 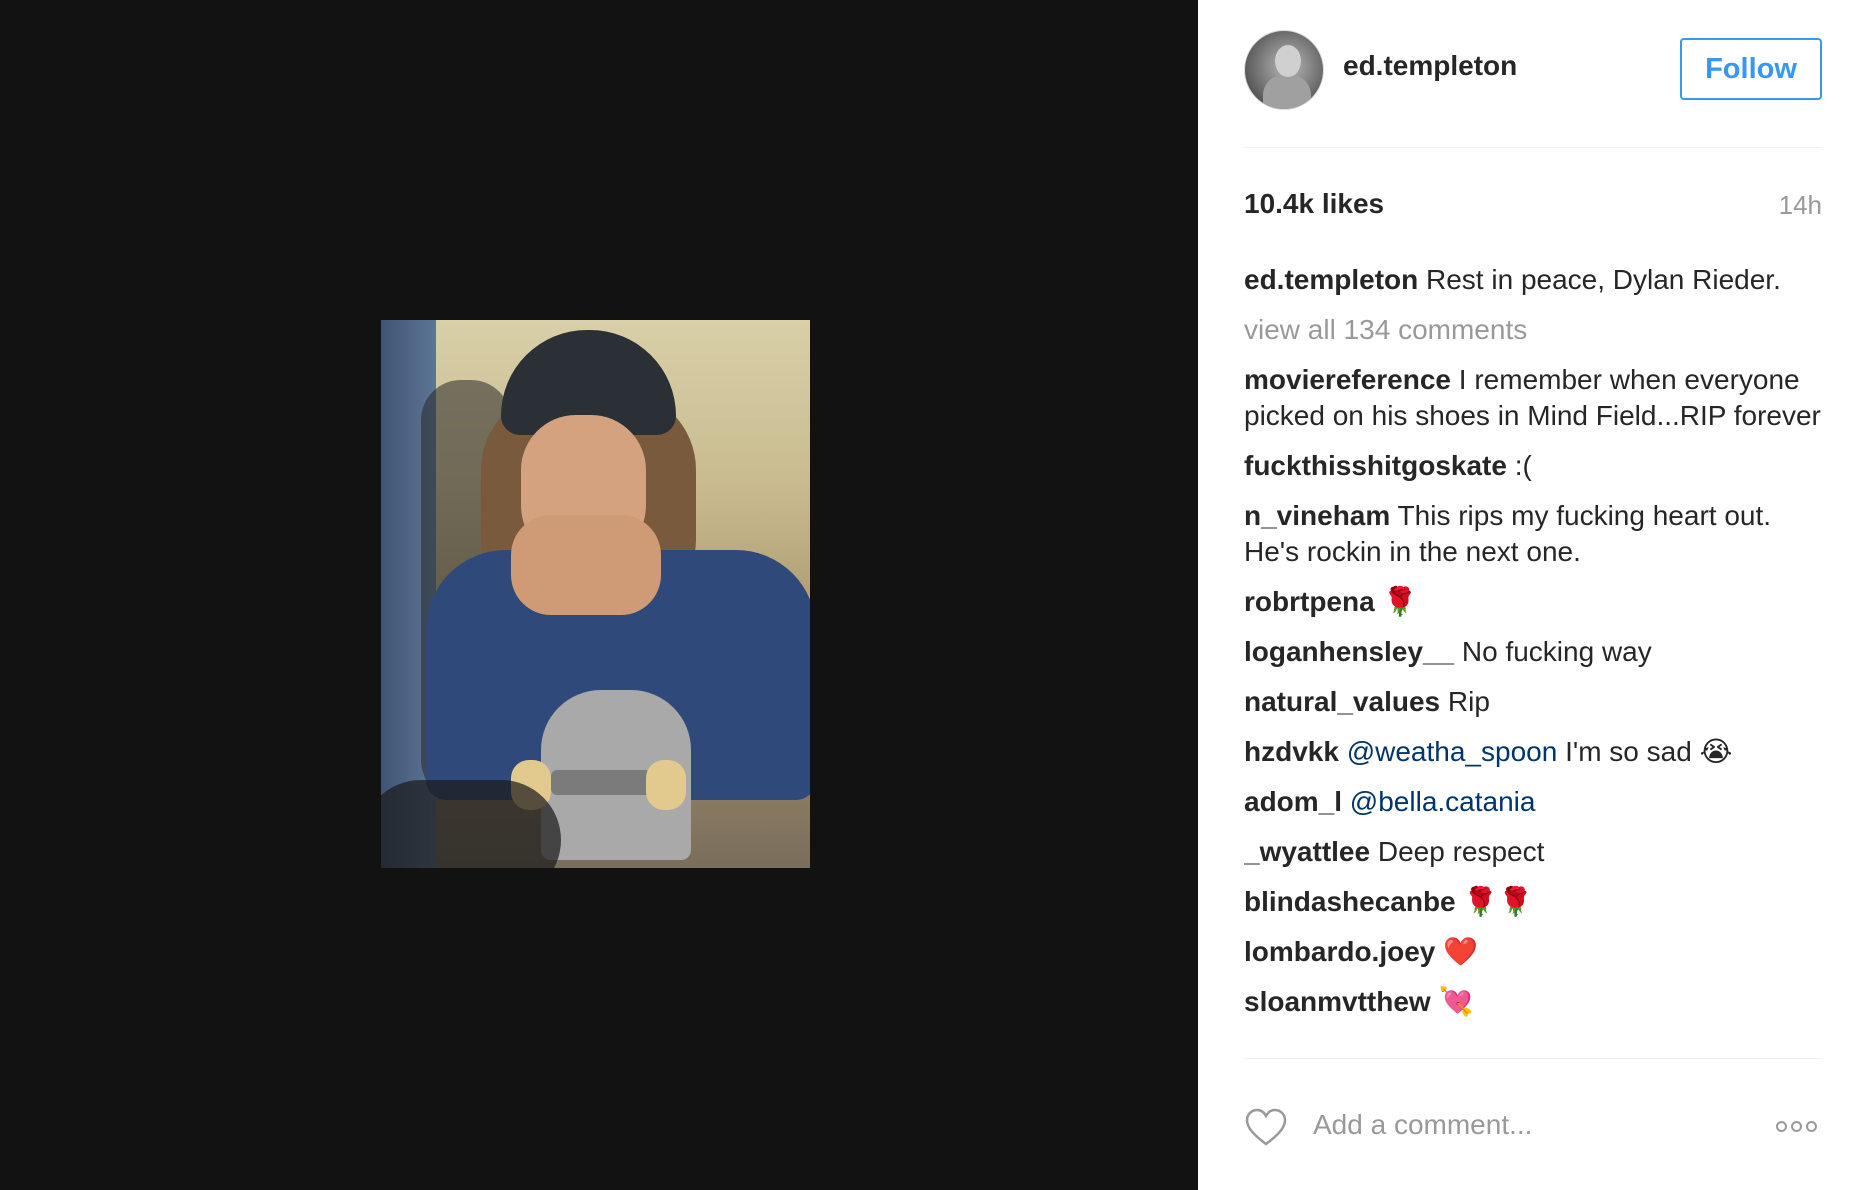 I want to click on comment-username: lombardo.joey, so click(x=1339, y=951).